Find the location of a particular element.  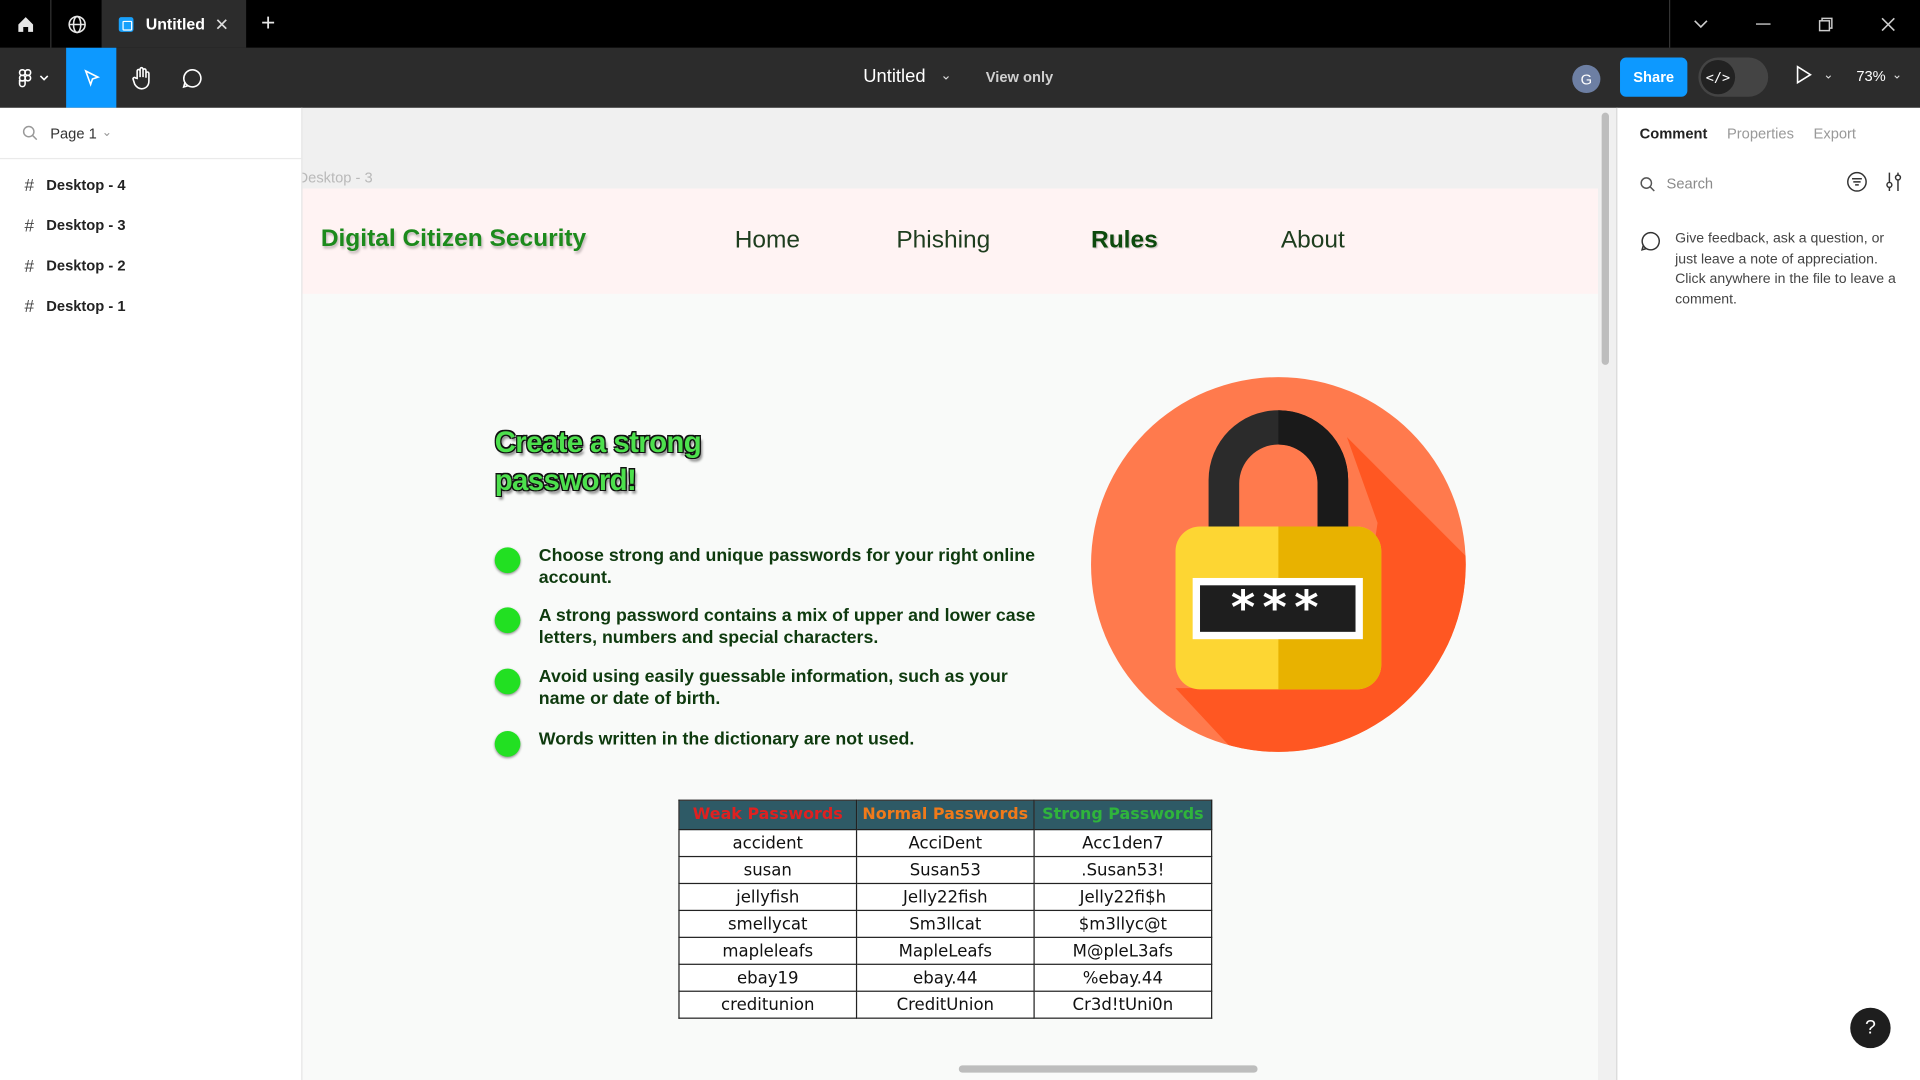

tab-comment: Comment is located at coordinates (1674, 133).